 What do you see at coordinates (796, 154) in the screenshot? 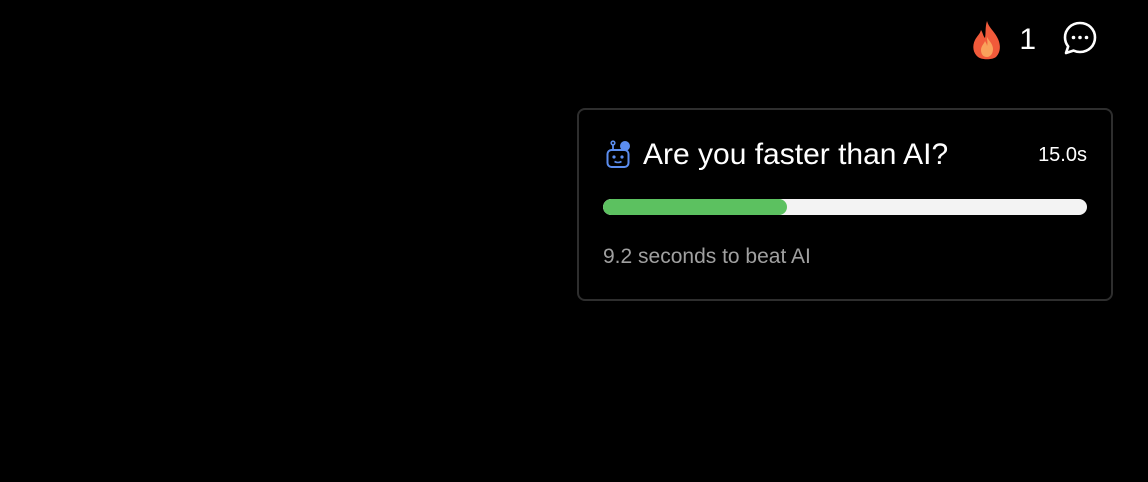
I see `challenge-title: Are you faster than AI?` at bounding box center [796, 154].